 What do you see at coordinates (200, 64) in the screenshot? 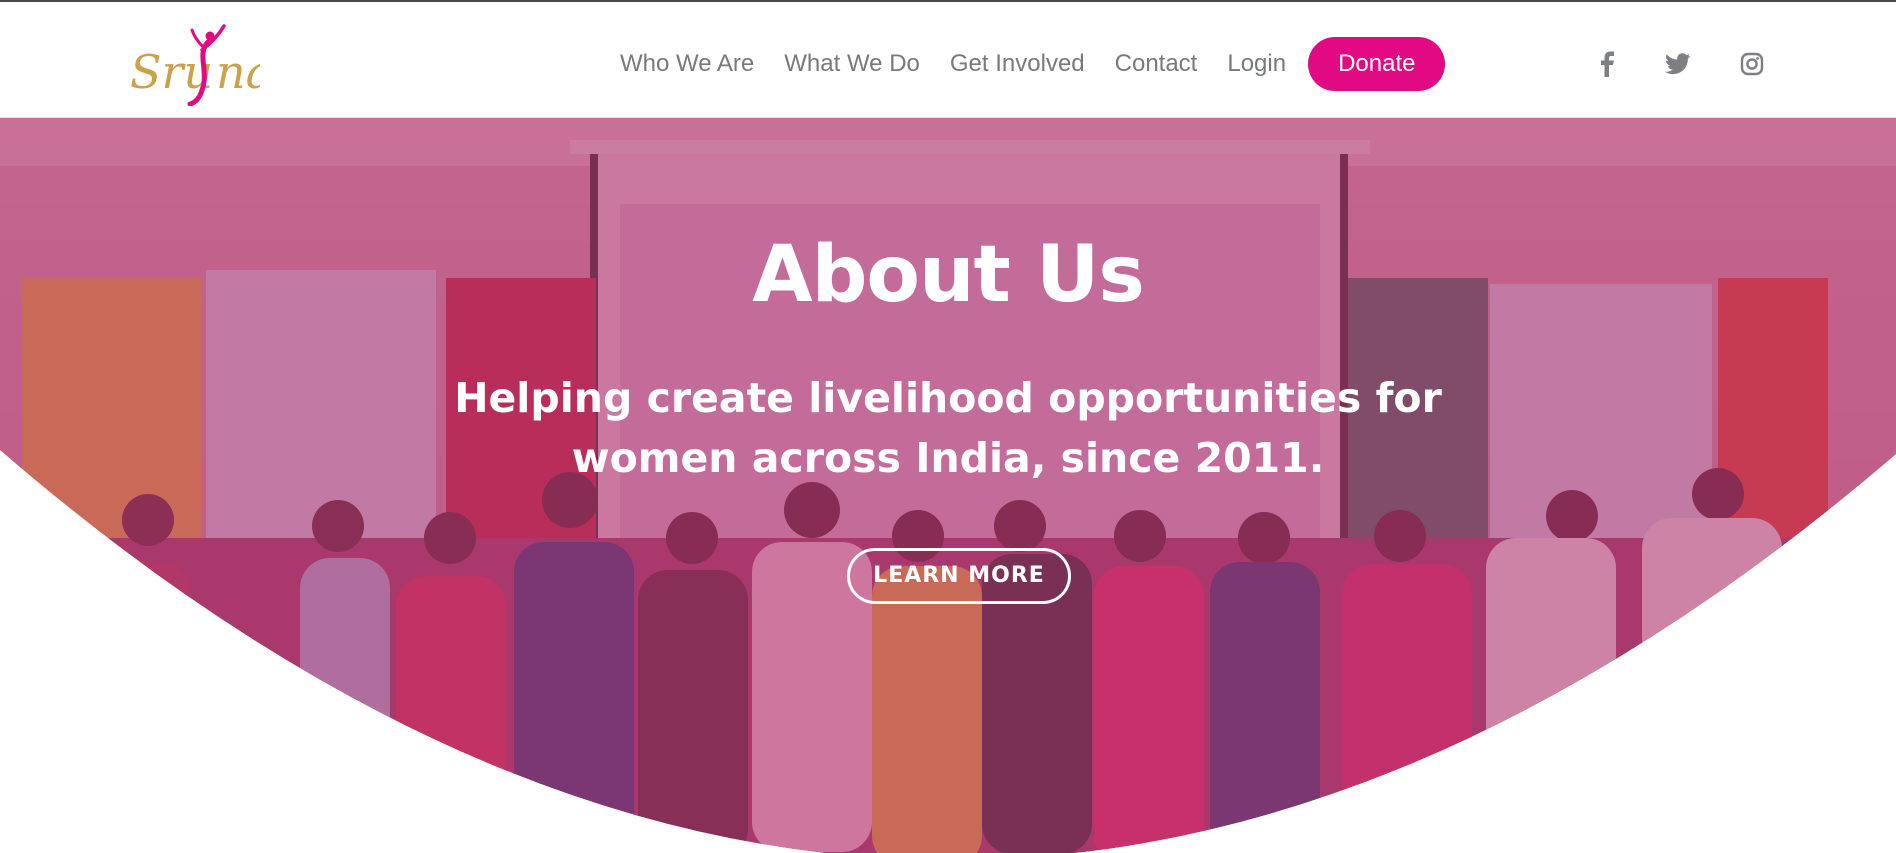
I see `srujna-logo: Sru na` at bounding box center [200, 64].